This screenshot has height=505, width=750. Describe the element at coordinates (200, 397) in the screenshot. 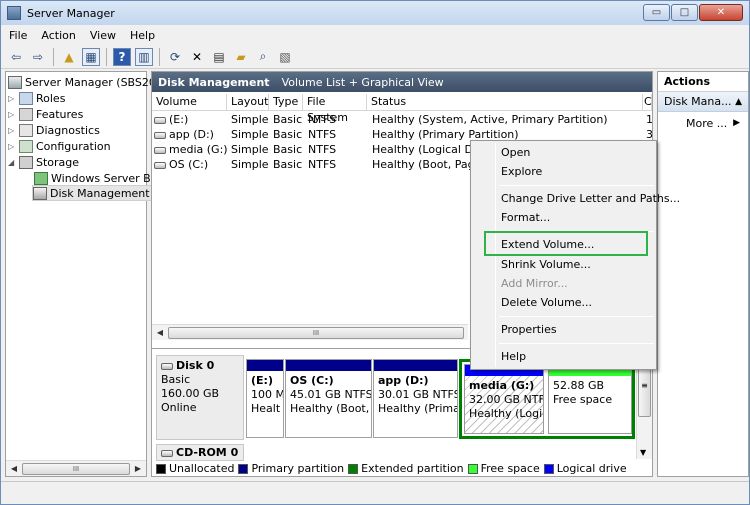

I see `disk-0-label: Disk 0 Basic 160.00 GB Online` at that location.